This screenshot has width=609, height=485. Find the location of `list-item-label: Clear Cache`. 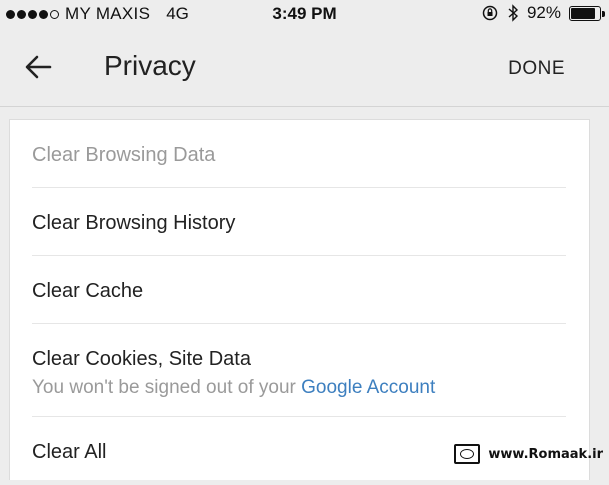

list-item-label: Clear Cache is located at coordinates (88, 291).